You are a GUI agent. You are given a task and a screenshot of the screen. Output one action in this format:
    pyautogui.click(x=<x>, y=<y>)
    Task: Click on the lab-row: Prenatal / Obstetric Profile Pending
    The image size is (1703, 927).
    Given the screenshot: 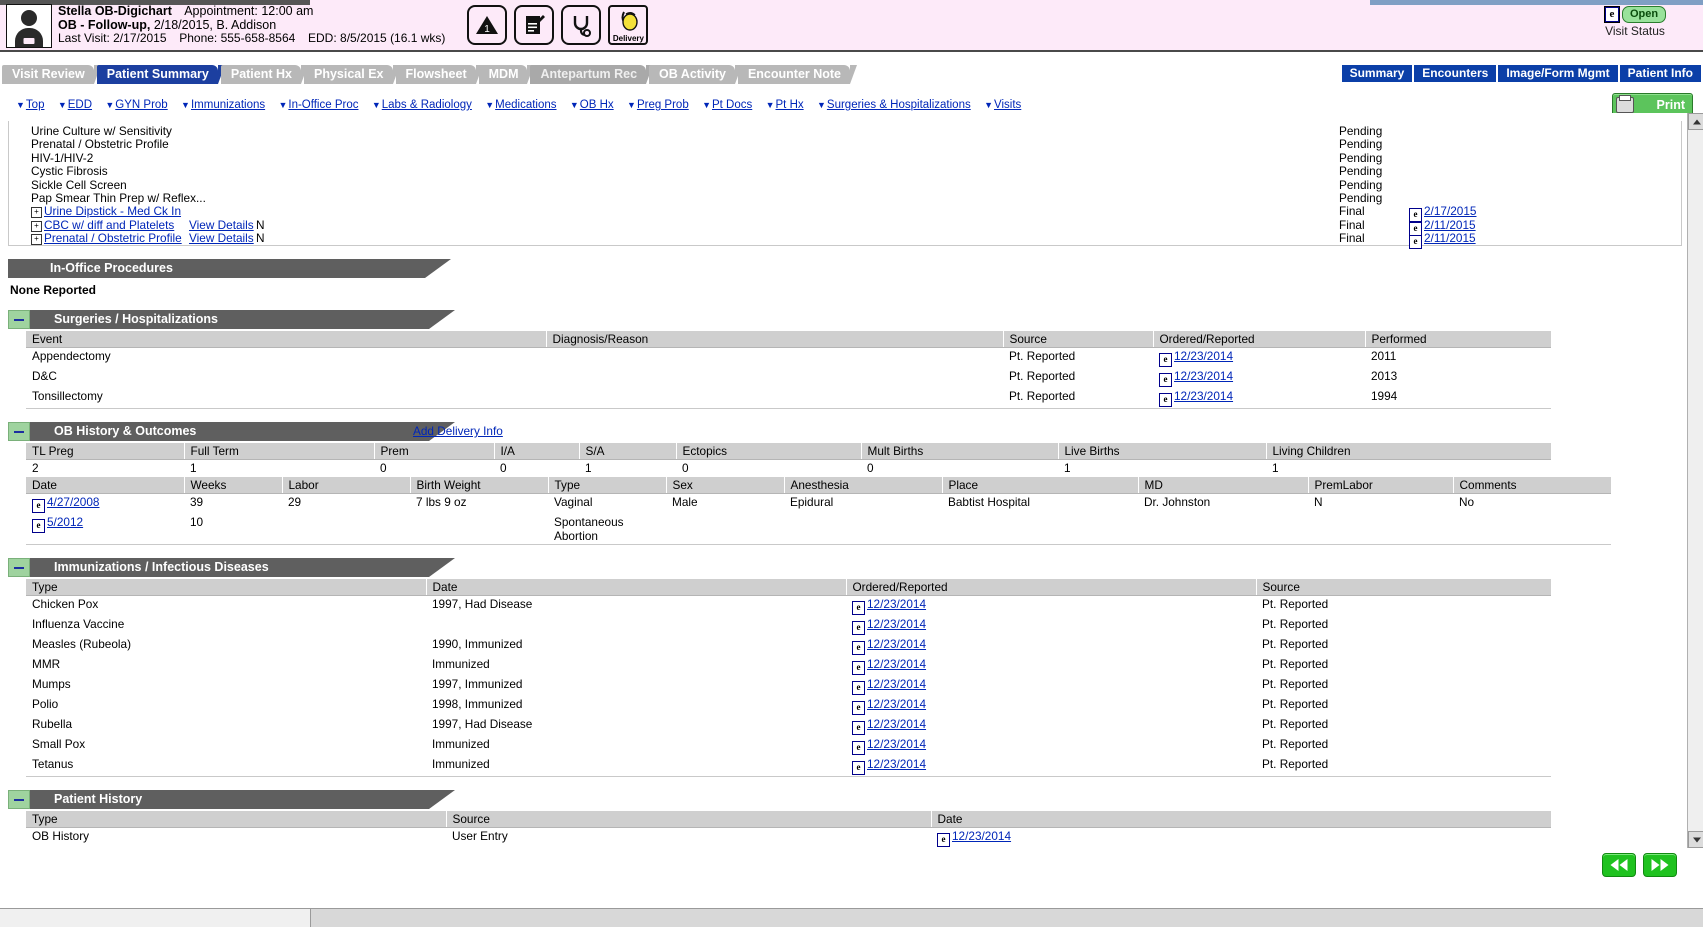 What is the action you would take?
    pyautogui.click(x=845, y=144)
    